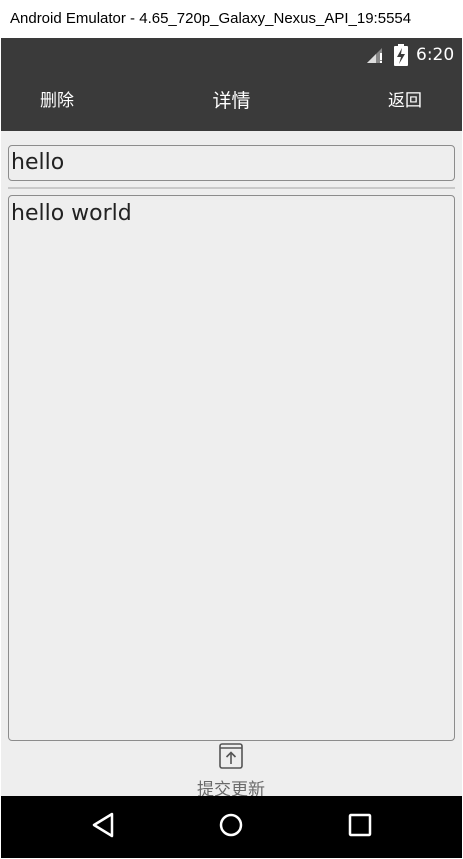  What do you see at coordinates (435, 55) in the screenshot?
I see `status-time: 6:20` at bounding box center [435, 55].